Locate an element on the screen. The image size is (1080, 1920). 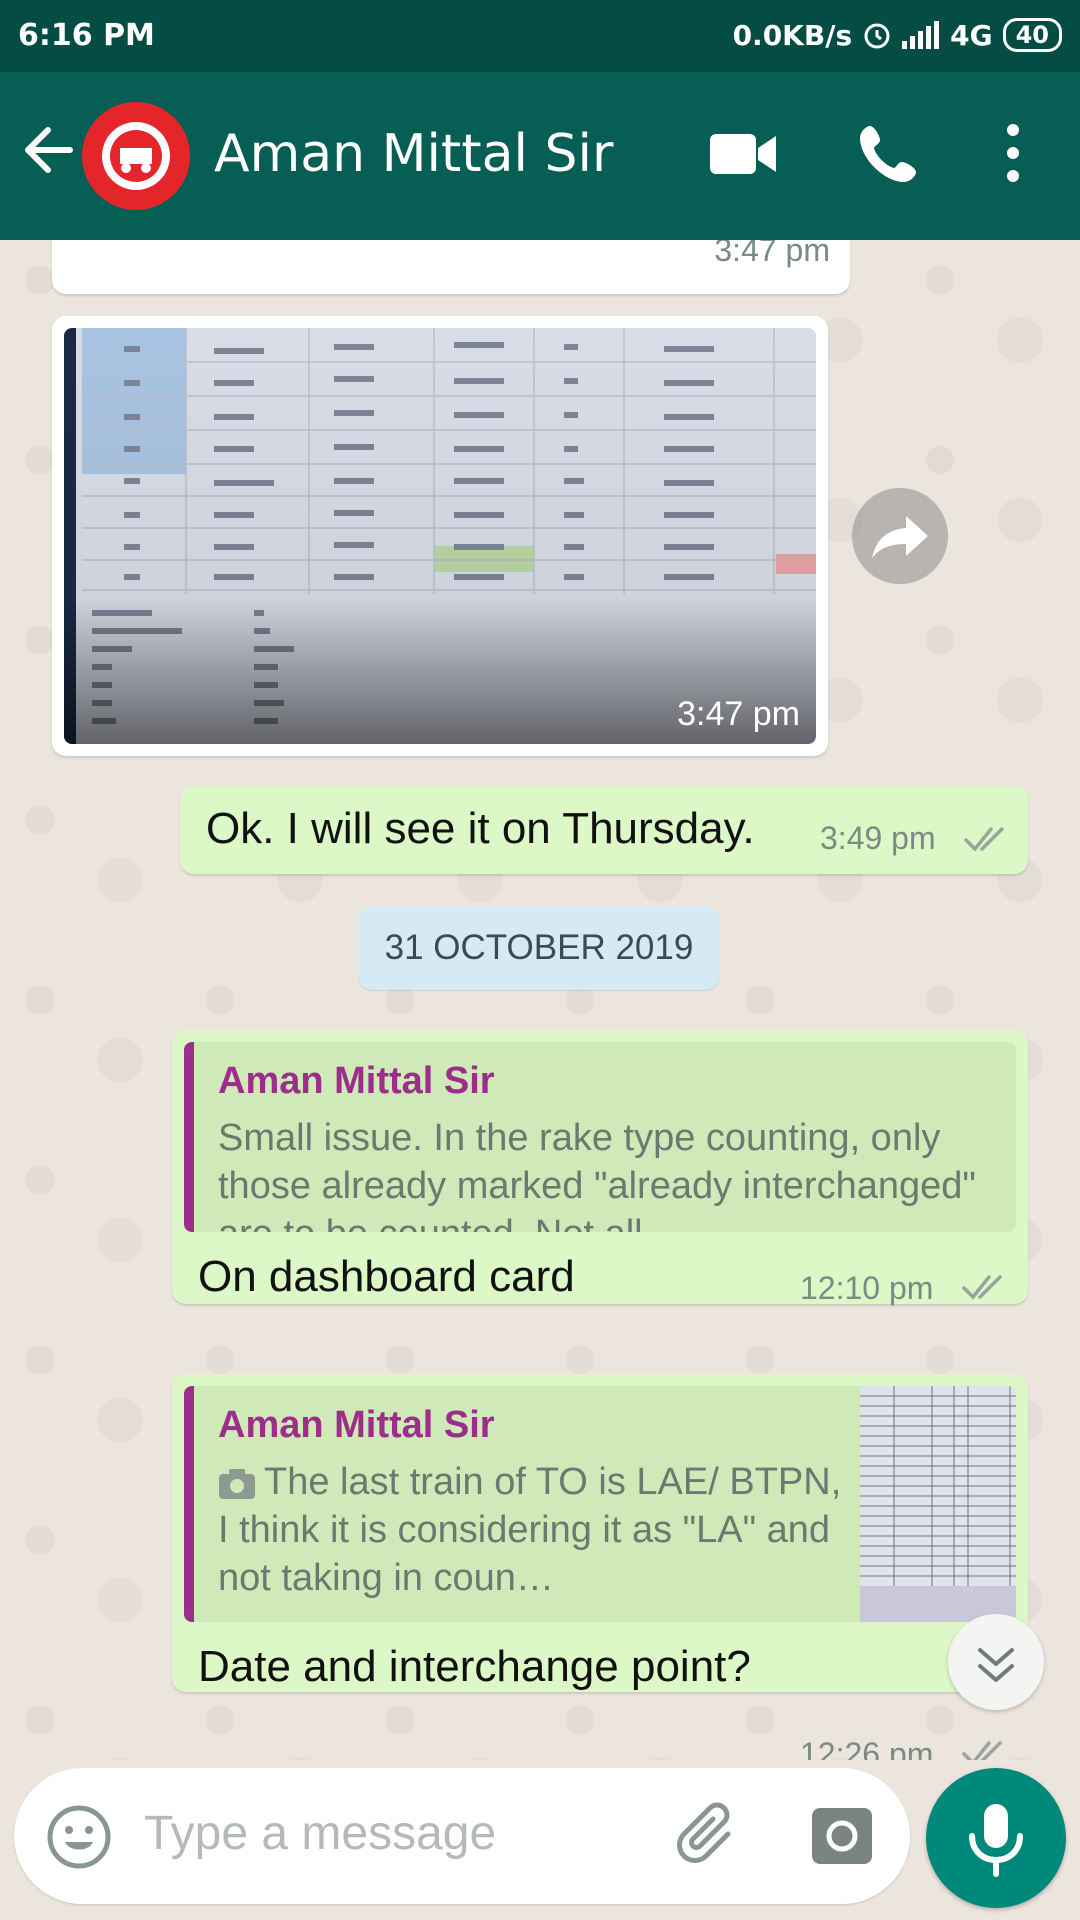
more-vert-icon is located at coordinates (1013, 153).